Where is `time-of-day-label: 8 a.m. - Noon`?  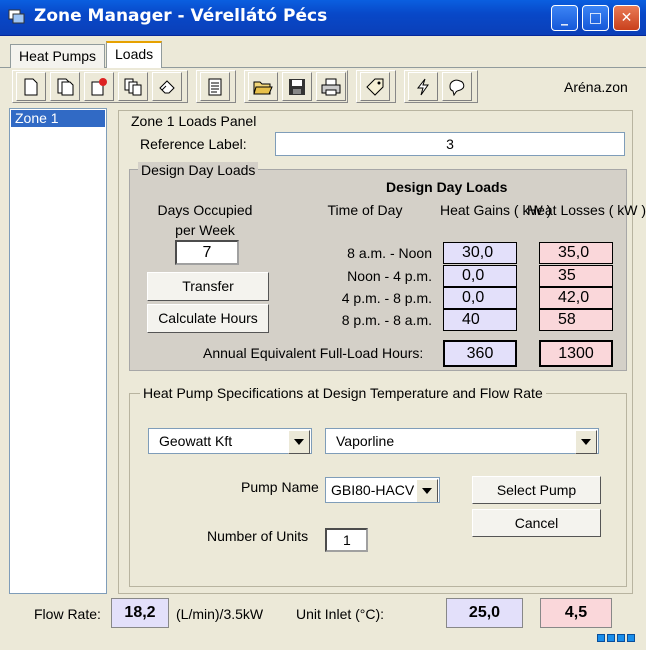
time-of-day-label: 8 a.m. - Noon is located at coordinates (389, 253).